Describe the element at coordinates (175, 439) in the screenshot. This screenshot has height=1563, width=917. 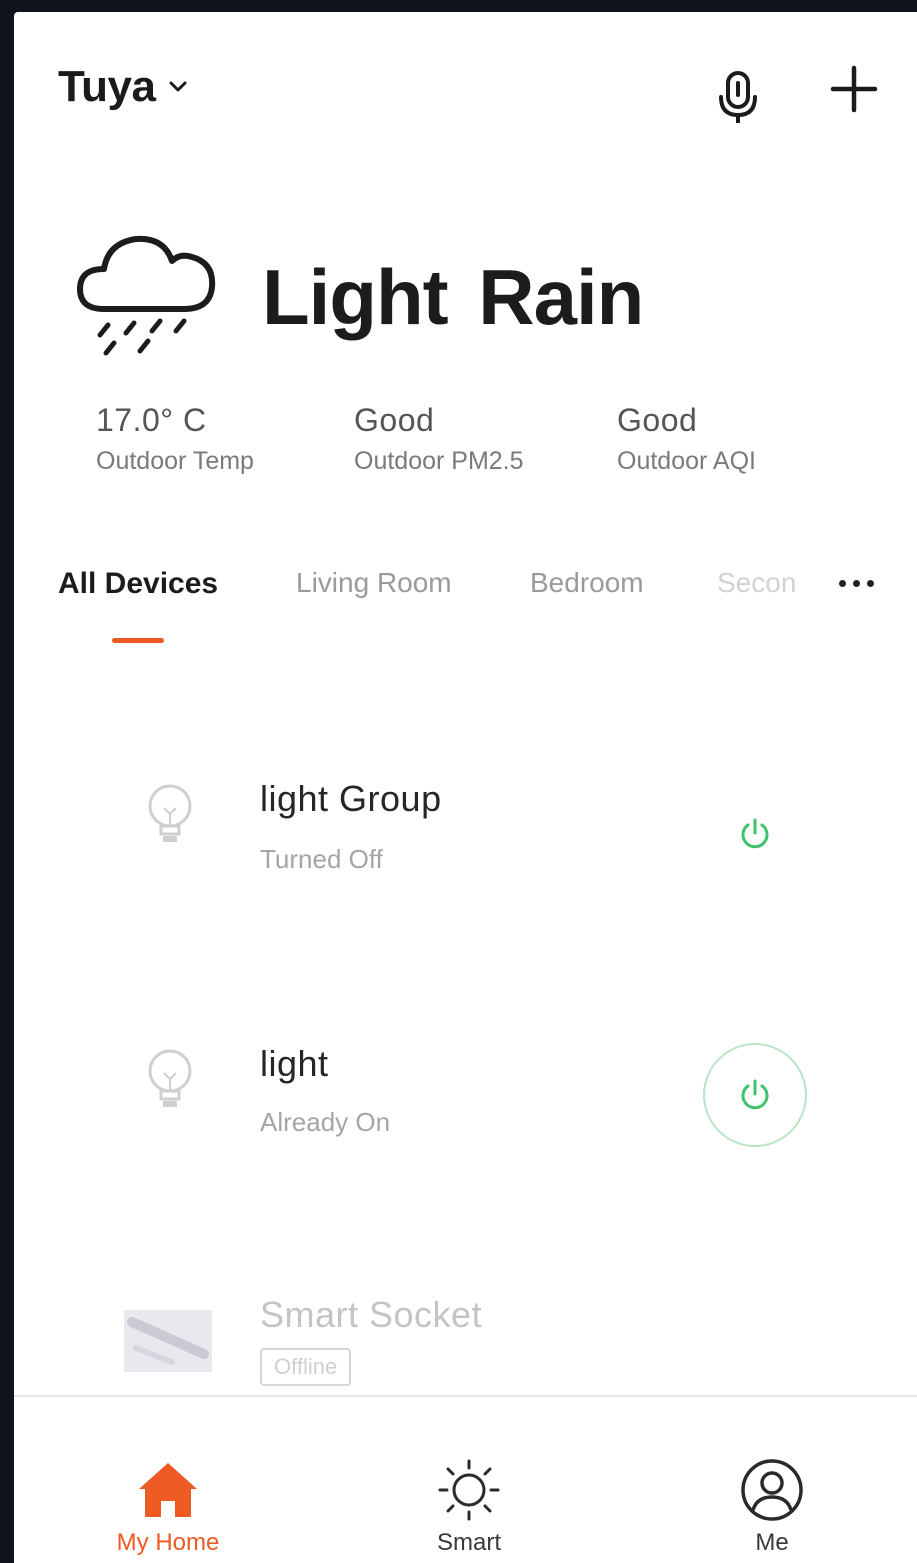
I see `outdoor-temp-stat: 17.0° C Outdoor Temp` at that location.